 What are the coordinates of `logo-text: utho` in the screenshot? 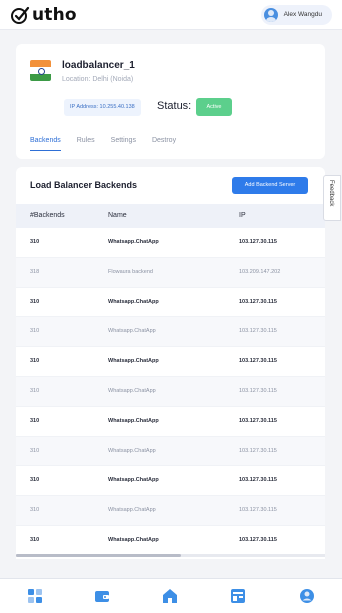 It's located at (54, 14).